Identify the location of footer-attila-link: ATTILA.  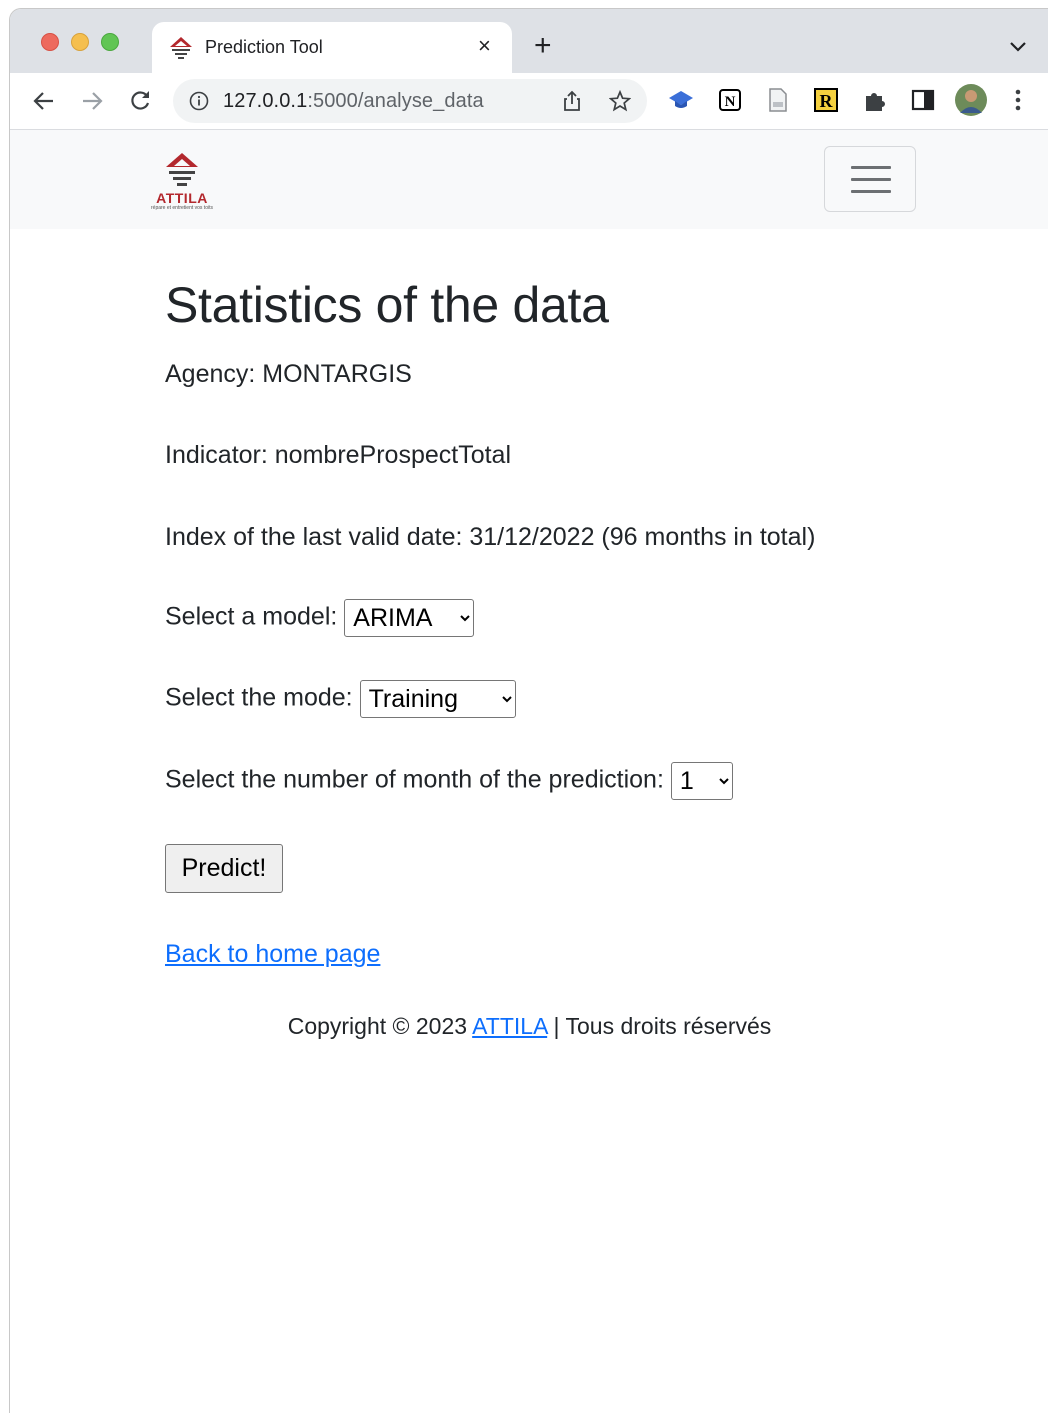
(509, 1026).